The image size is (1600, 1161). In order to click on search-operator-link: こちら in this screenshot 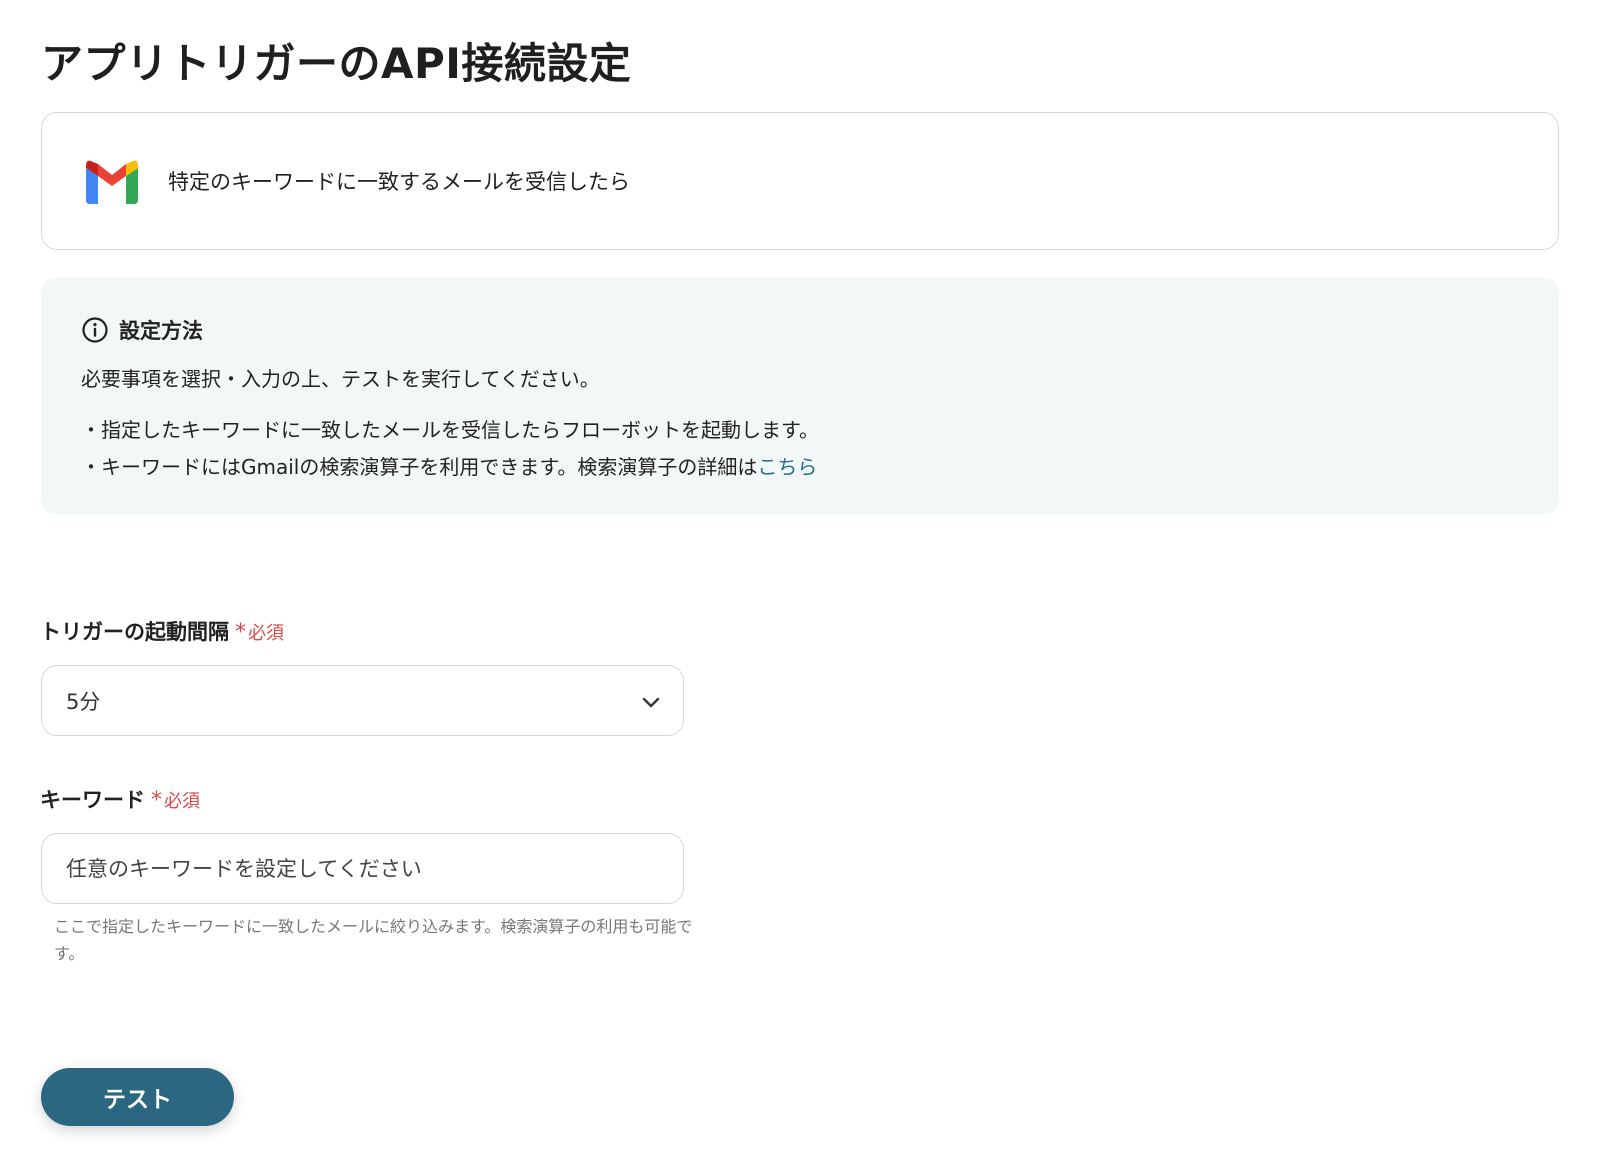, I will do `click(787, 467)`.